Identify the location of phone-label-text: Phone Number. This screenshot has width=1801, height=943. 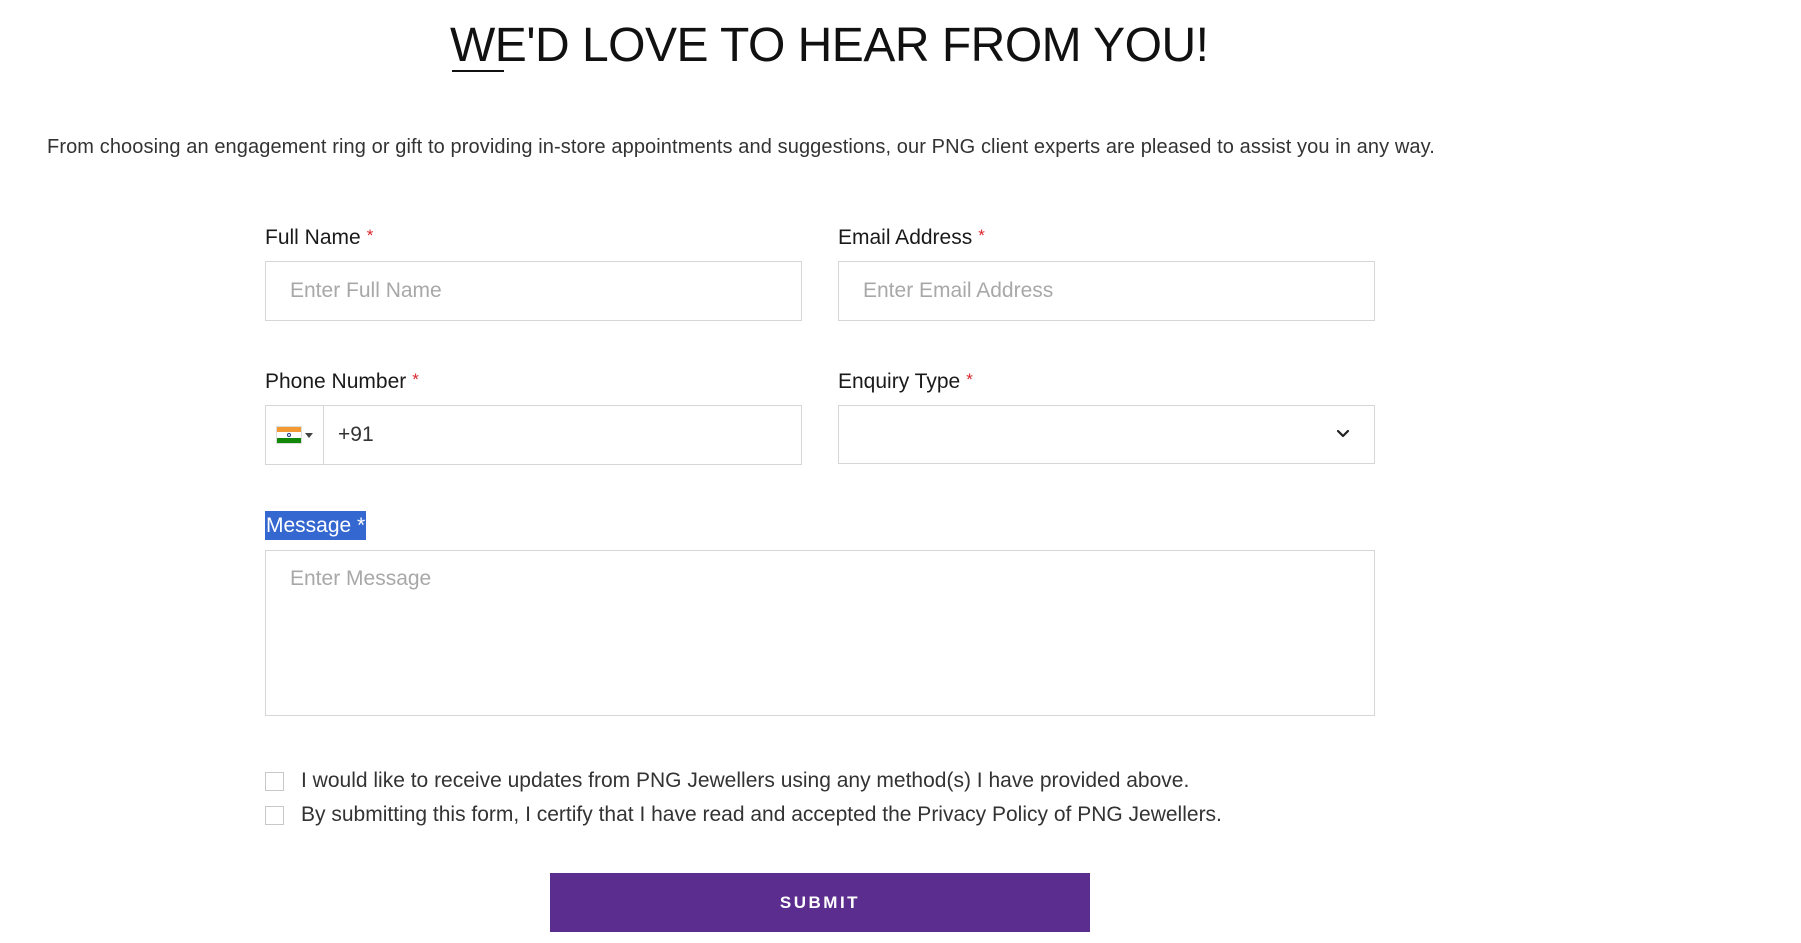
(336, 381).